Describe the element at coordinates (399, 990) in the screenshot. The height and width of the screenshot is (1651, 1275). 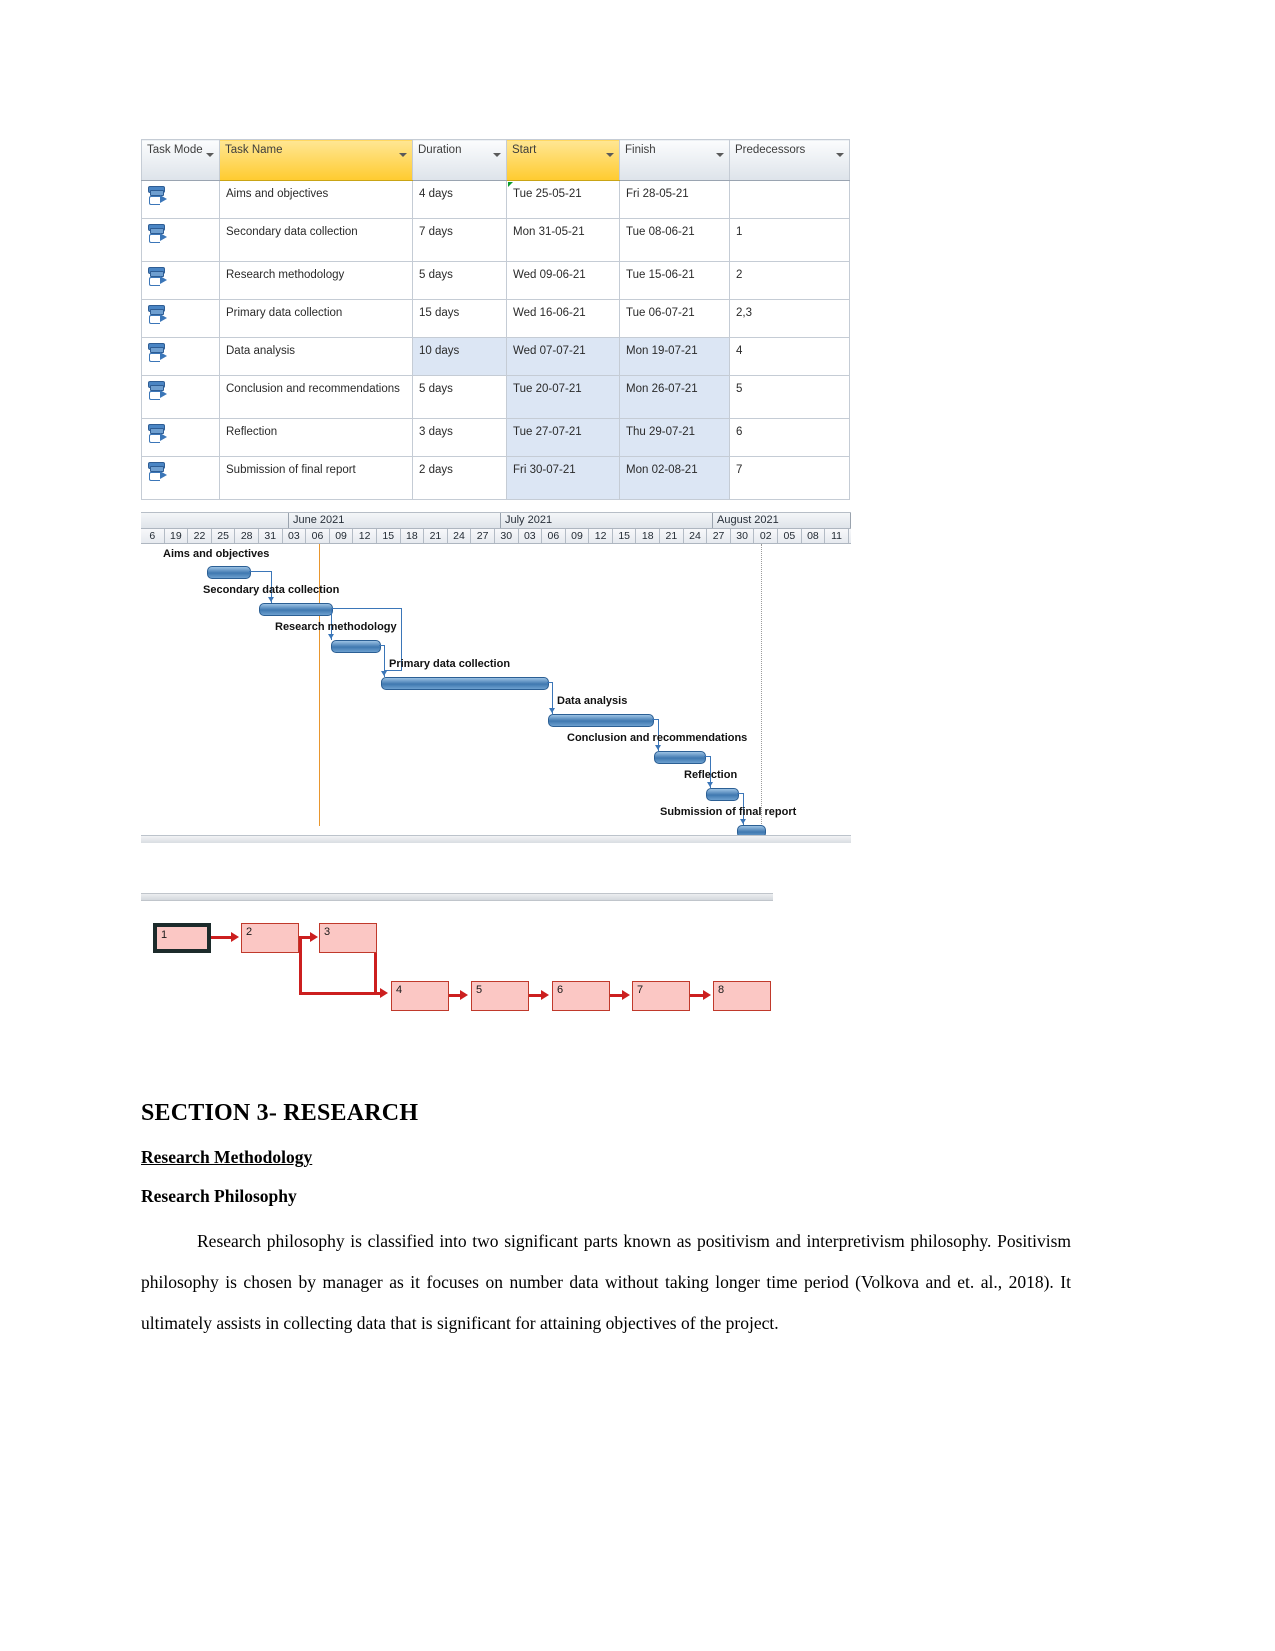
I see `network-node-label: 4` at that location.